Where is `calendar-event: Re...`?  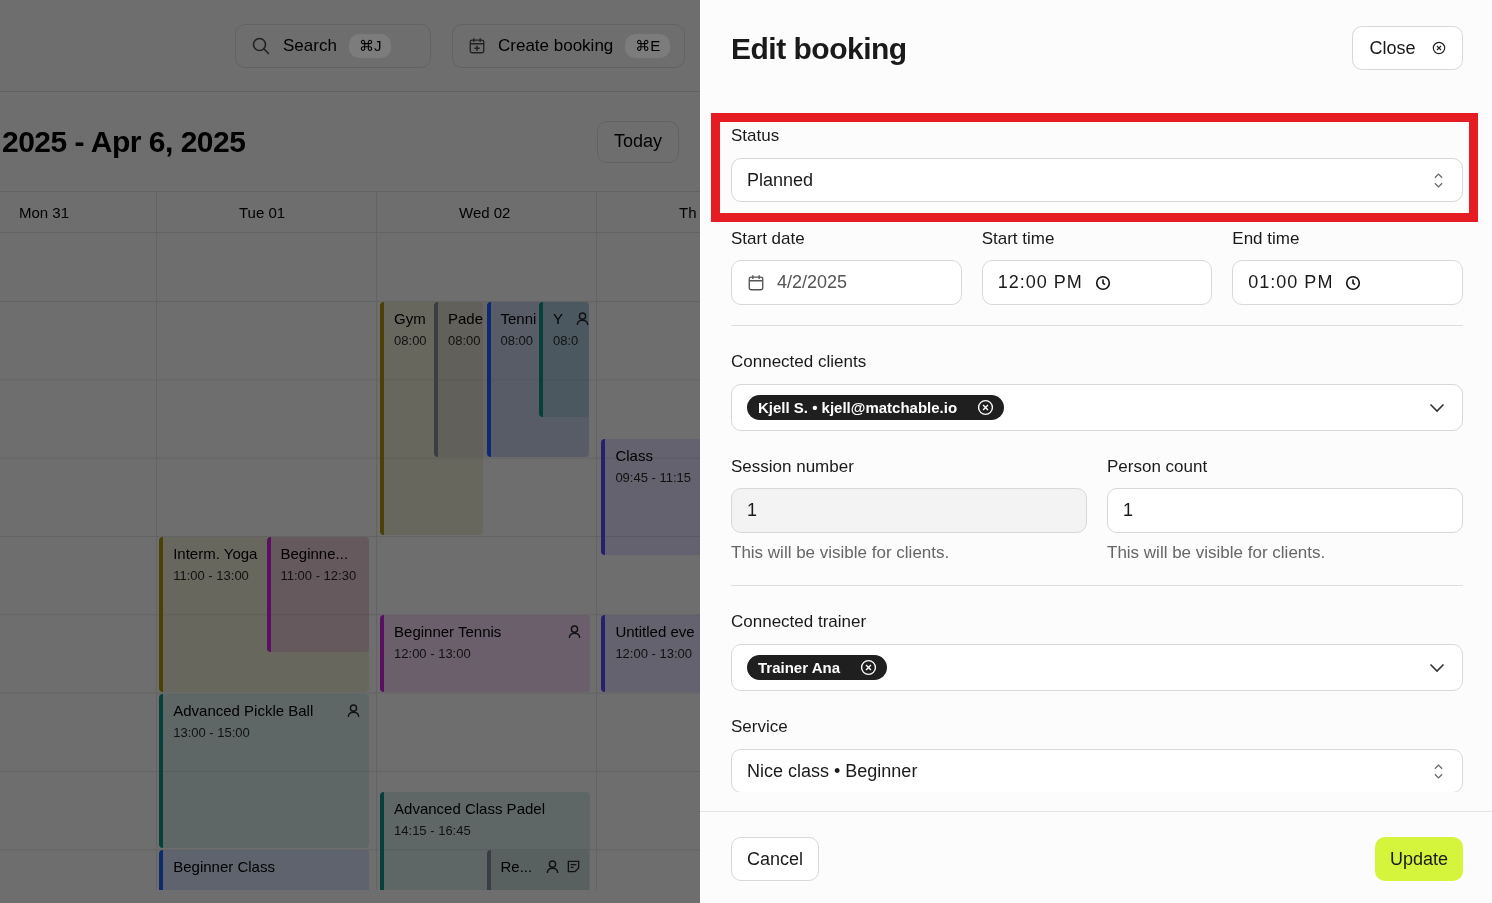 calendar-event: Re... is located at coordinates (538, 870).